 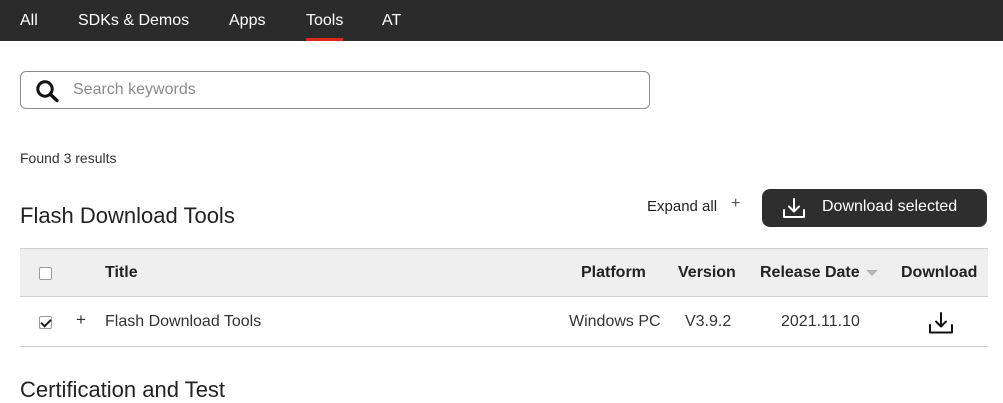 I want to click on header-platform: Platform, so click(x=613, y=273).